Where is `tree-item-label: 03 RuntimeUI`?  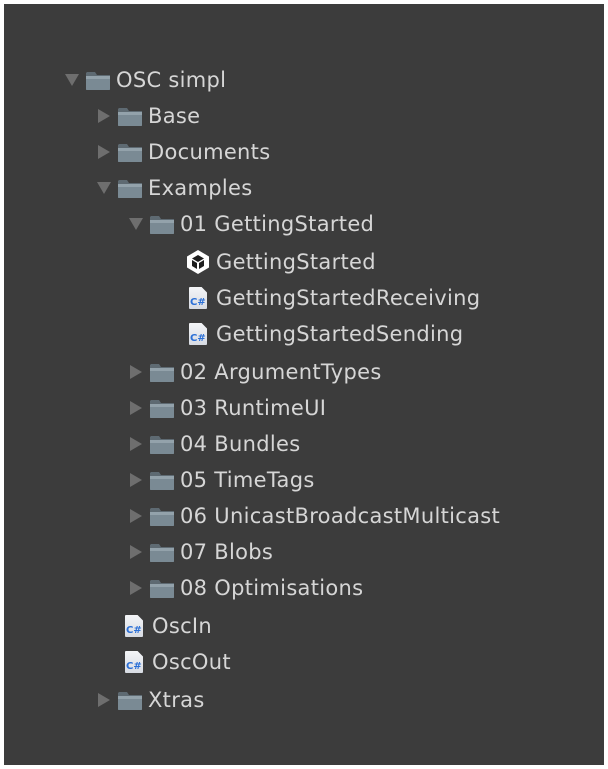 tree-item-label: 03 RuntimeUI is located at coordinates (253, 408).